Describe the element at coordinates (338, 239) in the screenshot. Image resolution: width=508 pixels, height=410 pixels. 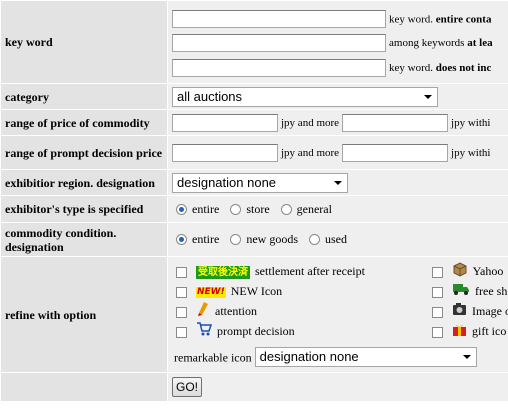
I see `condition-radios: entire new goods used` at that location.